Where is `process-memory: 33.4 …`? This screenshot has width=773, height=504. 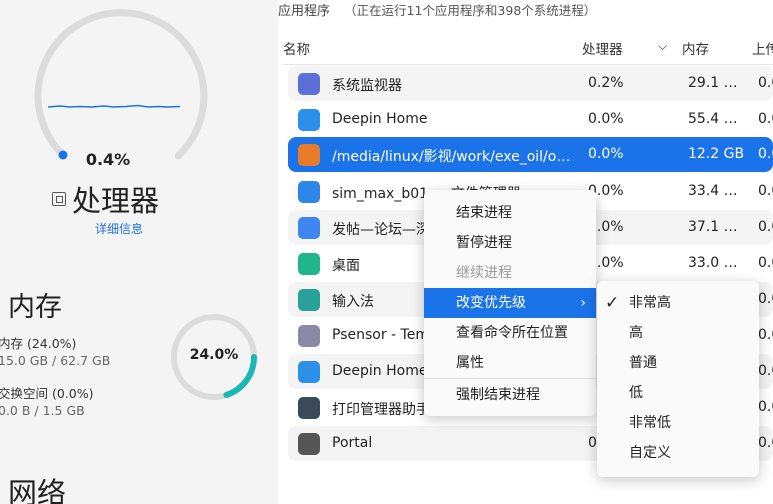
process-memory: 33.4 … is located at coordinates (713, 191).